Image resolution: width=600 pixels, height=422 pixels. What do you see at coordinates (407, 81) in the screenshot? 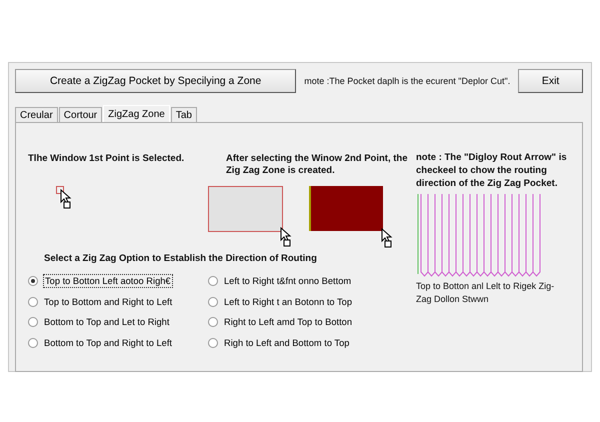
I see `depth-note: mote :The Pocket daplh is the ecurent "Deplor Cut".` at bounding box center [407, 81].